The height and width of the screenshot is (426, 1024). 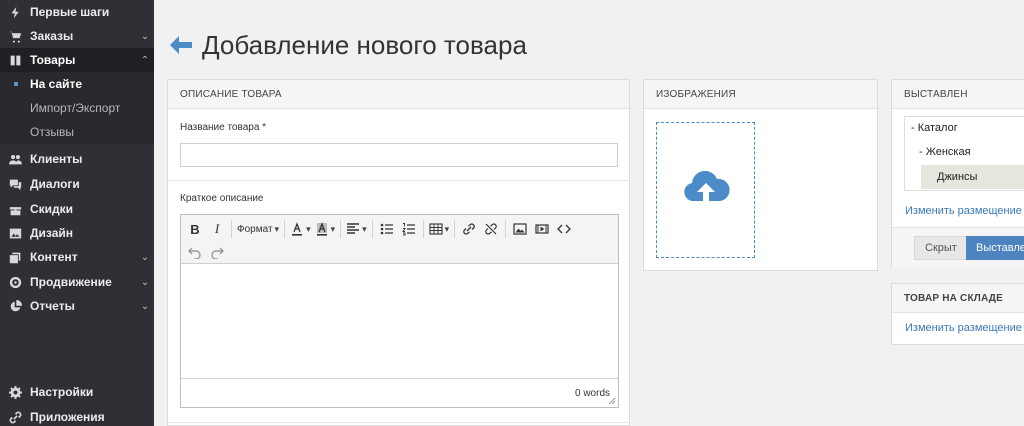 I want to click on nav-clients: Клиенты, so click(x=77, y=159).